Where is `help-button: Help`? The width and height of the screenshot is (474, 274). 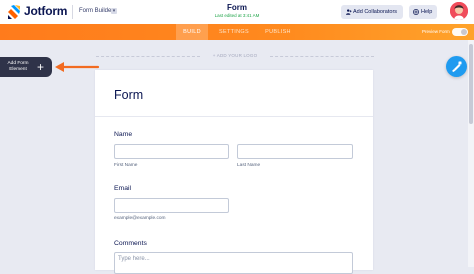
help-button: Help is located at coordinates (423, 12).